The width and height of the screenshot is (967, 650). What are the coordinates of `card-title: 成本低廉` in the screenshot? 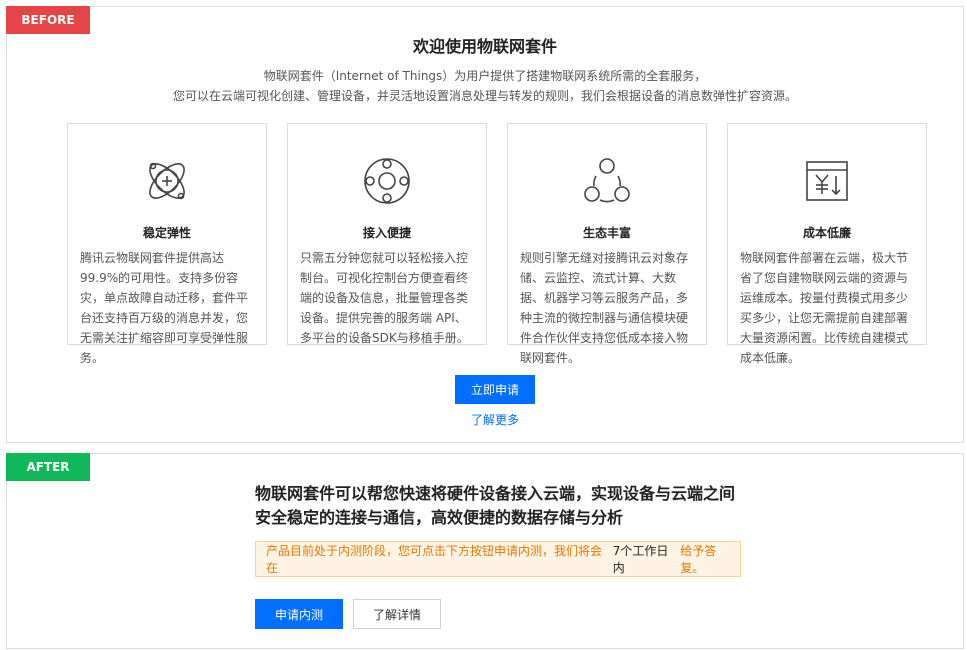 It's located at (826, 233).